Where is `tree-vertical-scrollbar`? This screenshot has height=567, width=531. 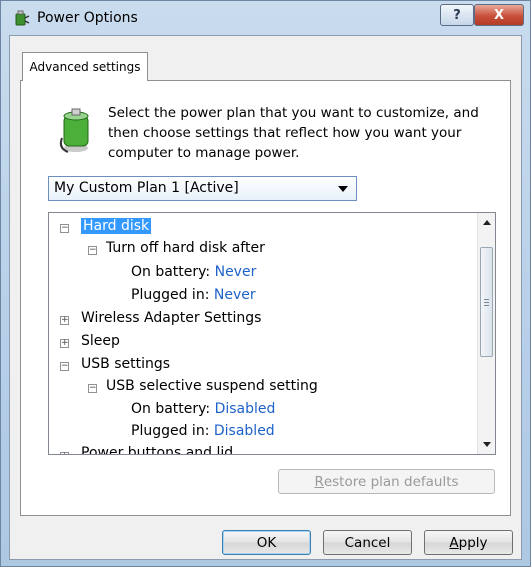
tree-vertical-scrollbar is located at coordinates (486, 333).